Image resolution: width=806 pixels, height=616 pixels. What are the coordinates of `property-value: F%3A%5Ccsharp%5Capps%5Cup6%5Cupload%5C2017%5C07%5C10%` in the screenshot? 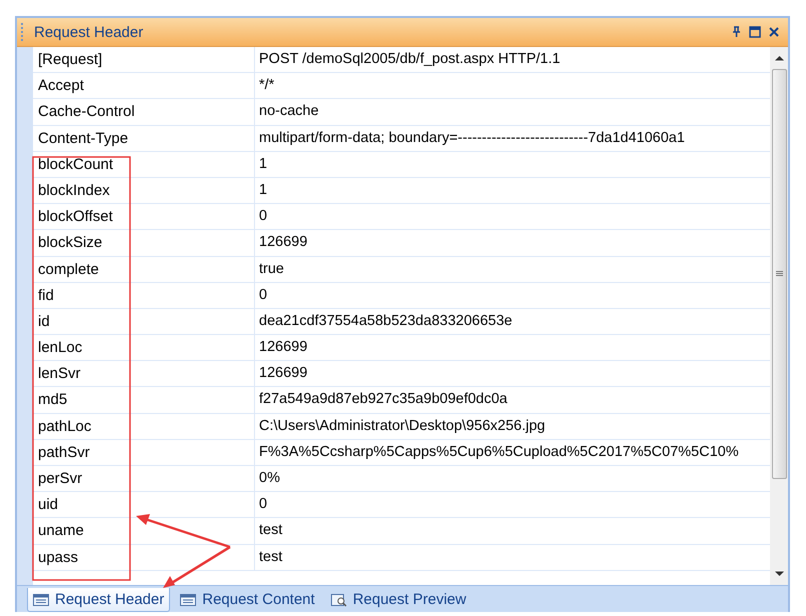 It's located at (499, 452).